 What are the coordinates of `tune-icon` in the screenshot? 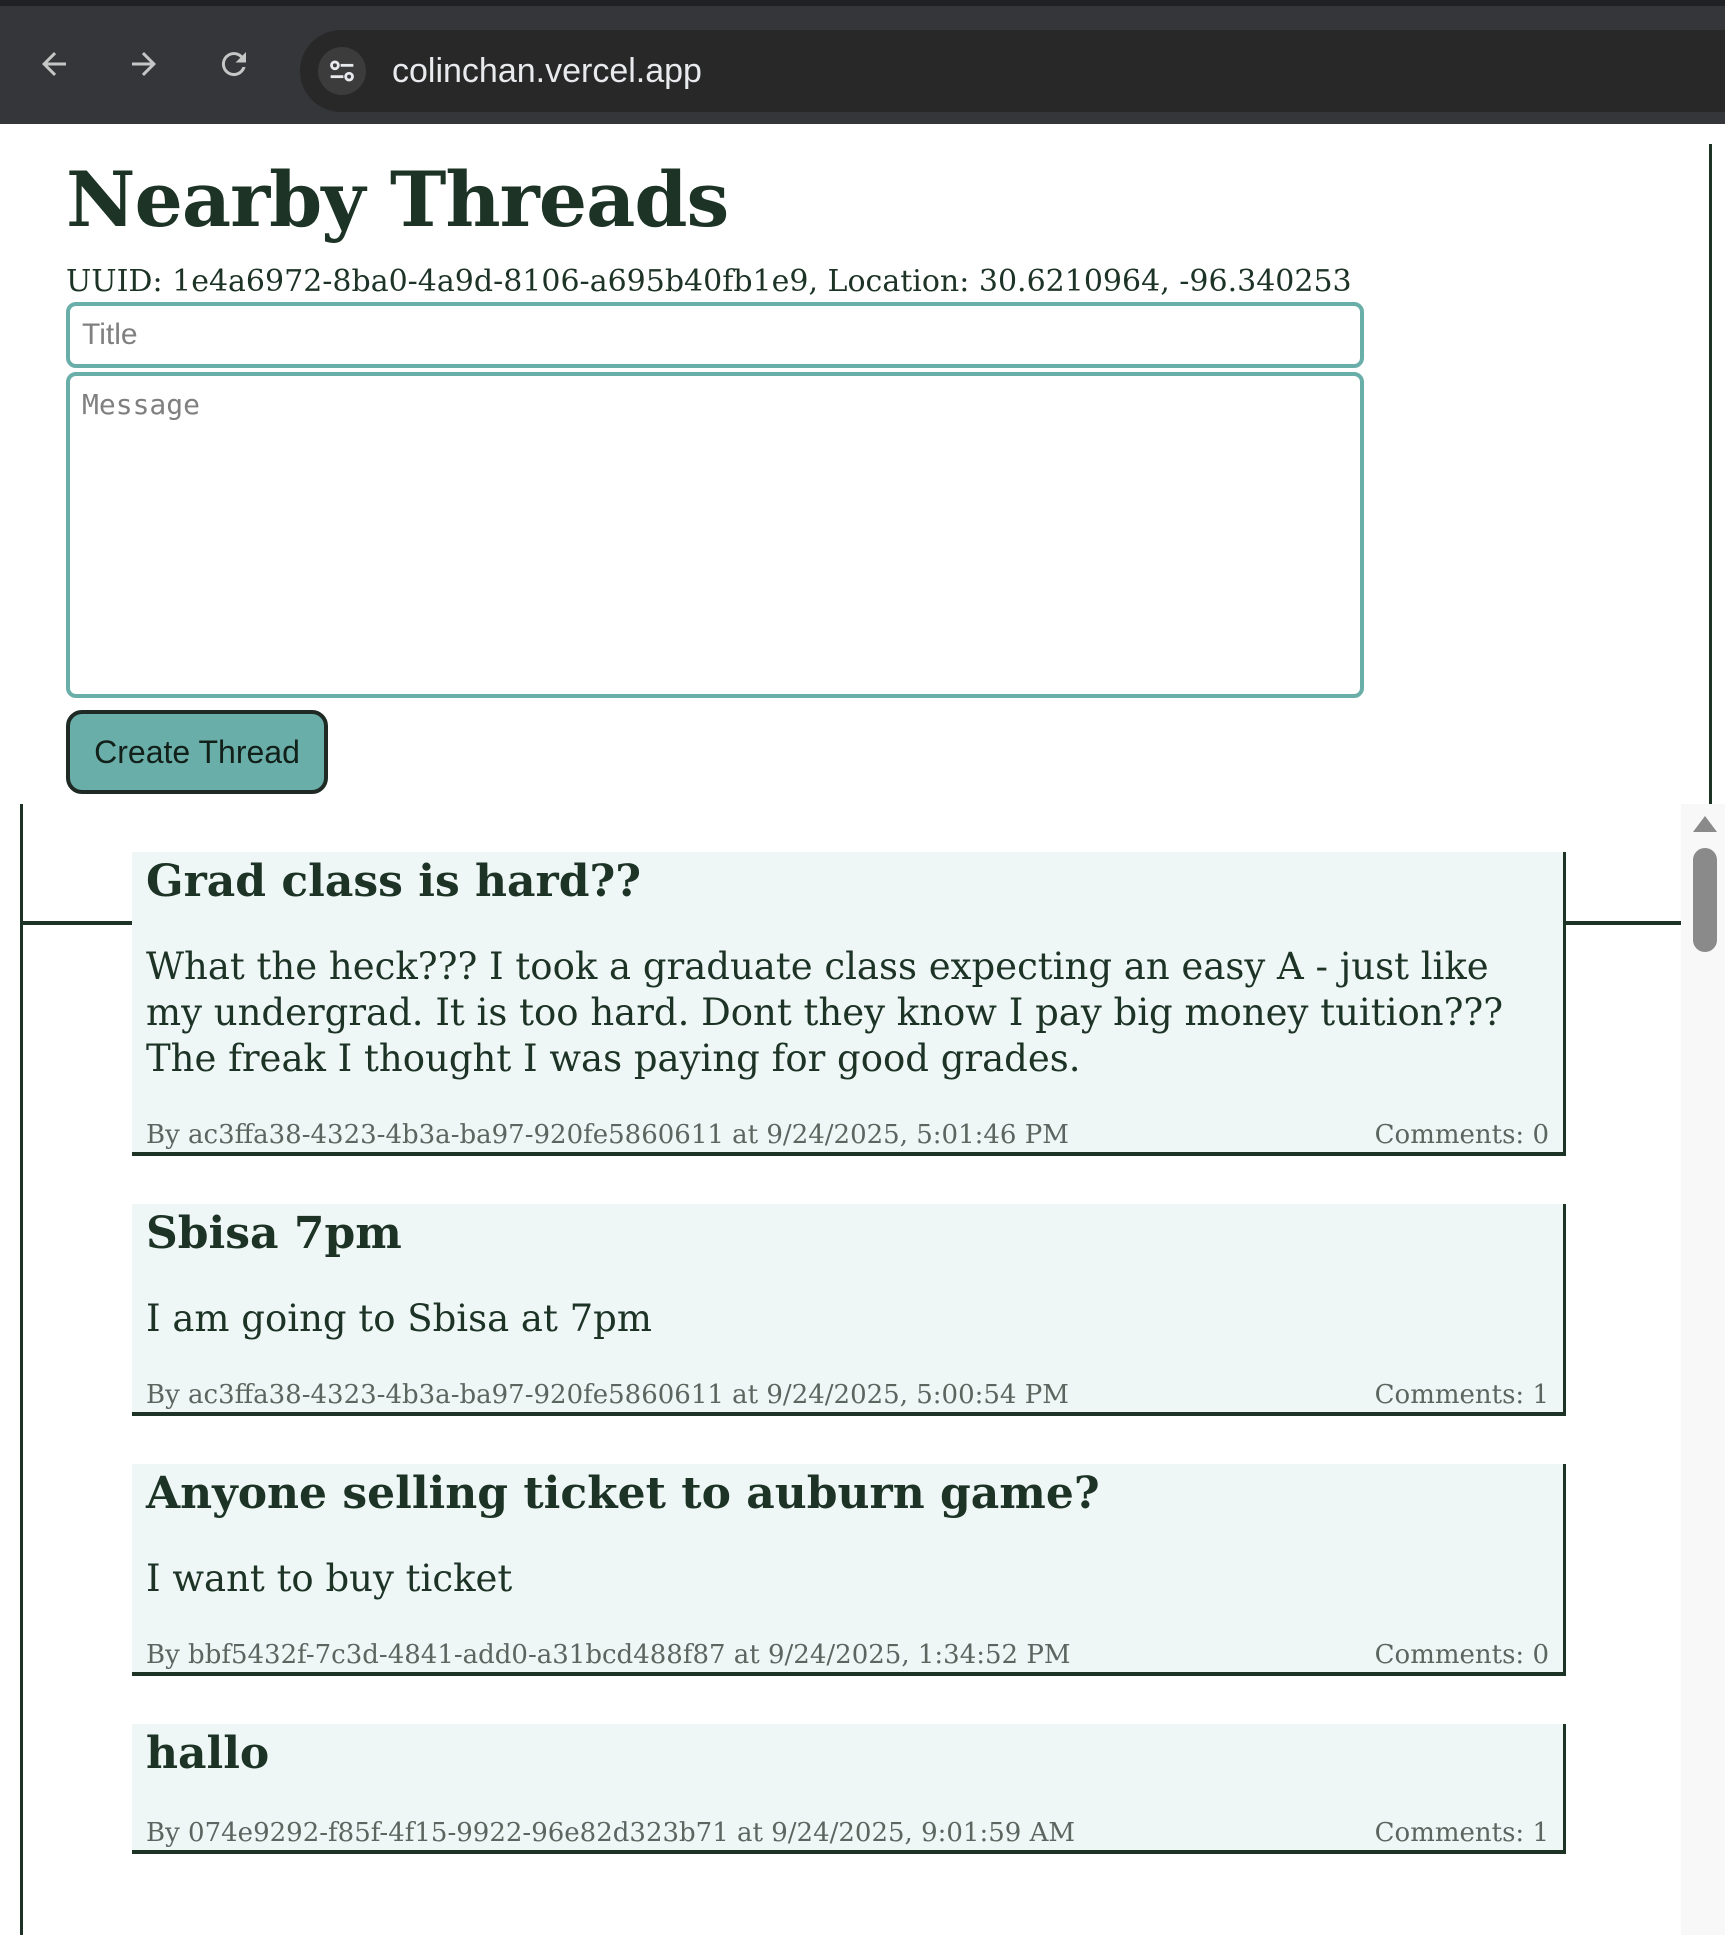 It's located at (342, 71).